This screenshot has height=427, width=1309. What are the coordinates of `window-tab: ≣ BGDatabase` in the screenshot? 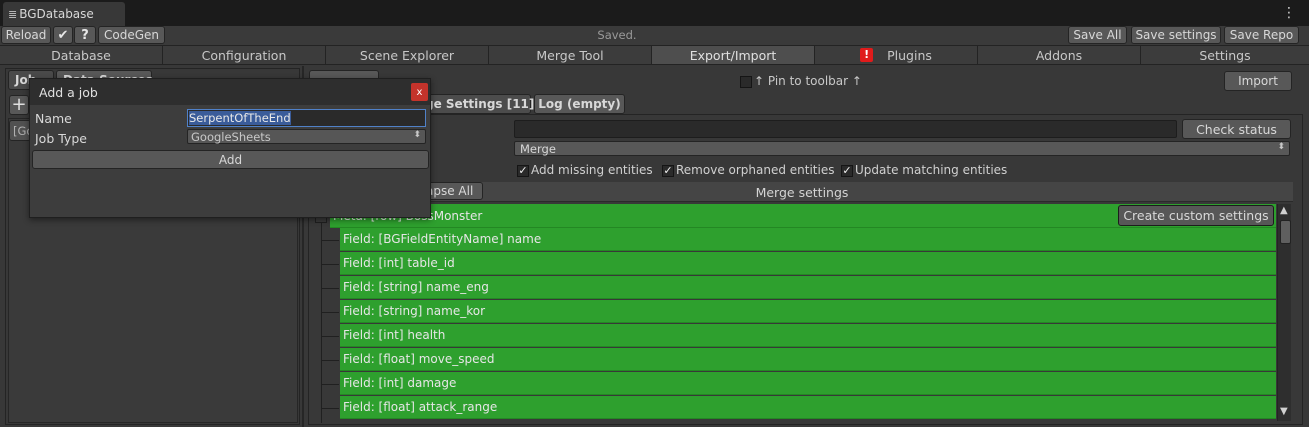 It's located at (64, 14).